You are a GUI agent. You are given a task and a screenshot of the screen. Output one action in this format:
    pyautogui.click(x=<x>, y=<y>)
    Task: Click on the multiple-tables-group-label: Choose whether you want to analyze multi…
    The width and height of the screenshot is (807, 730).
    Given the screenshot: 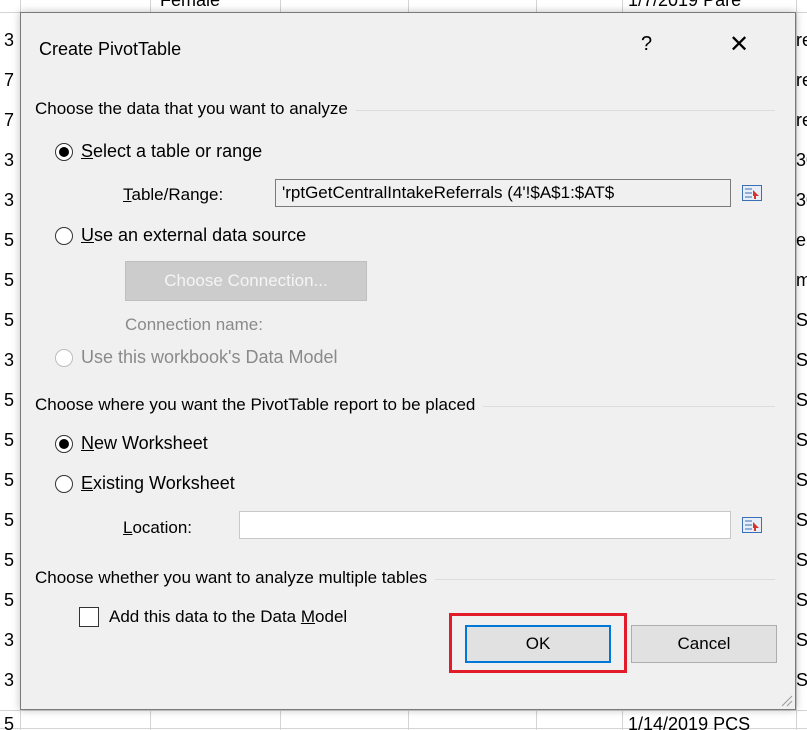 What is the action you would take?
    pyautogui.click(x=235, y=578)
    